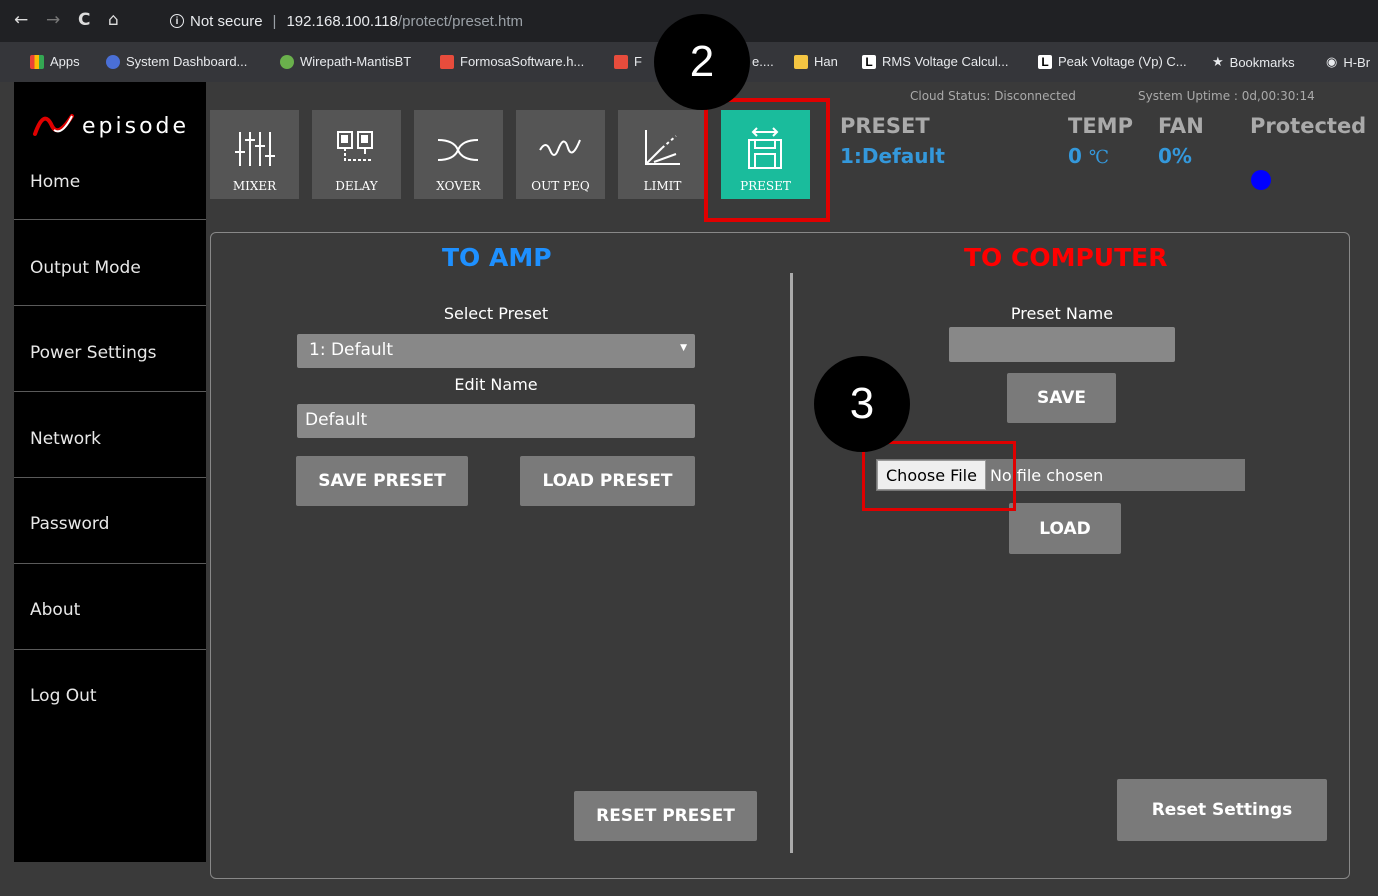 Image resolution: width=1378 pixels, height=896 pixels. I want to click on callout-number-2: 2, so click(702, 62).